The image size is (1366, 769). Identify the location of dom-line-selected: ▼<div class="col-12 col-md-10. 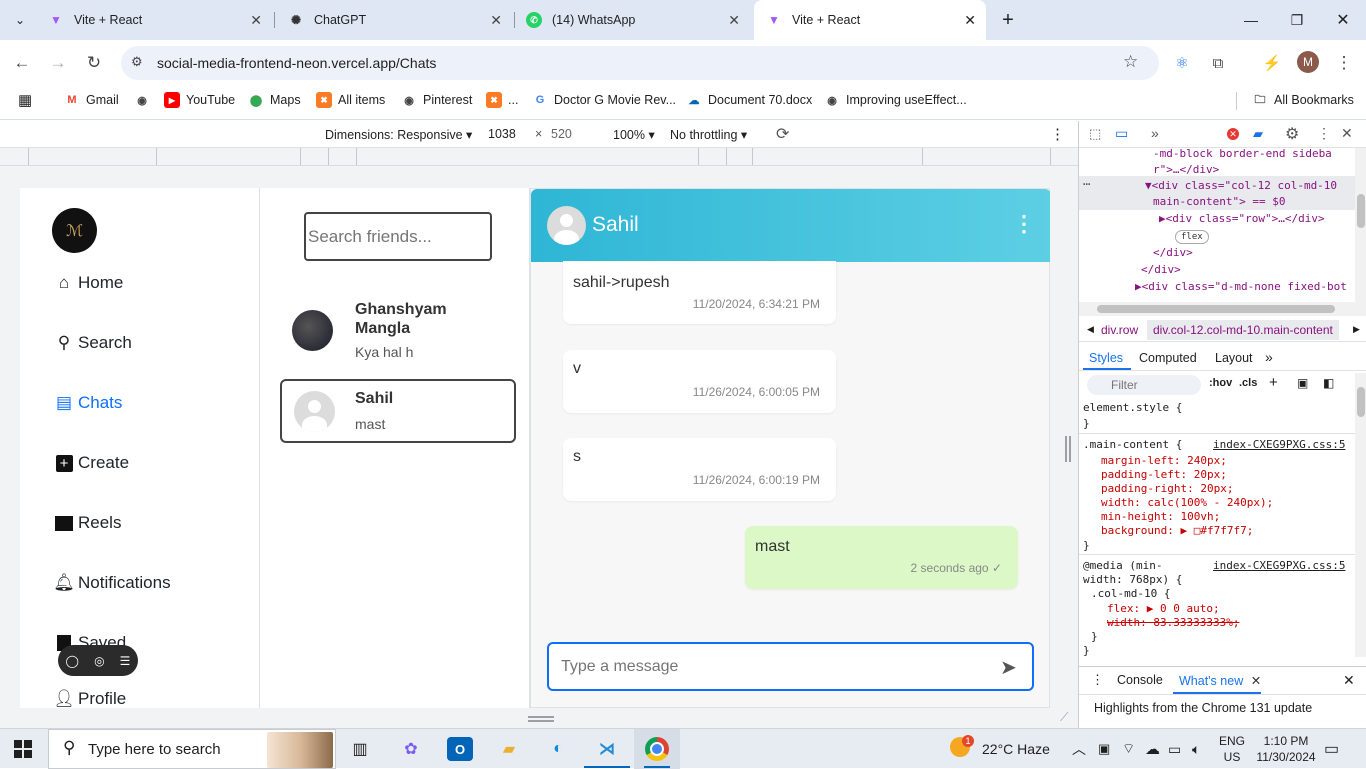
(1241, 186).